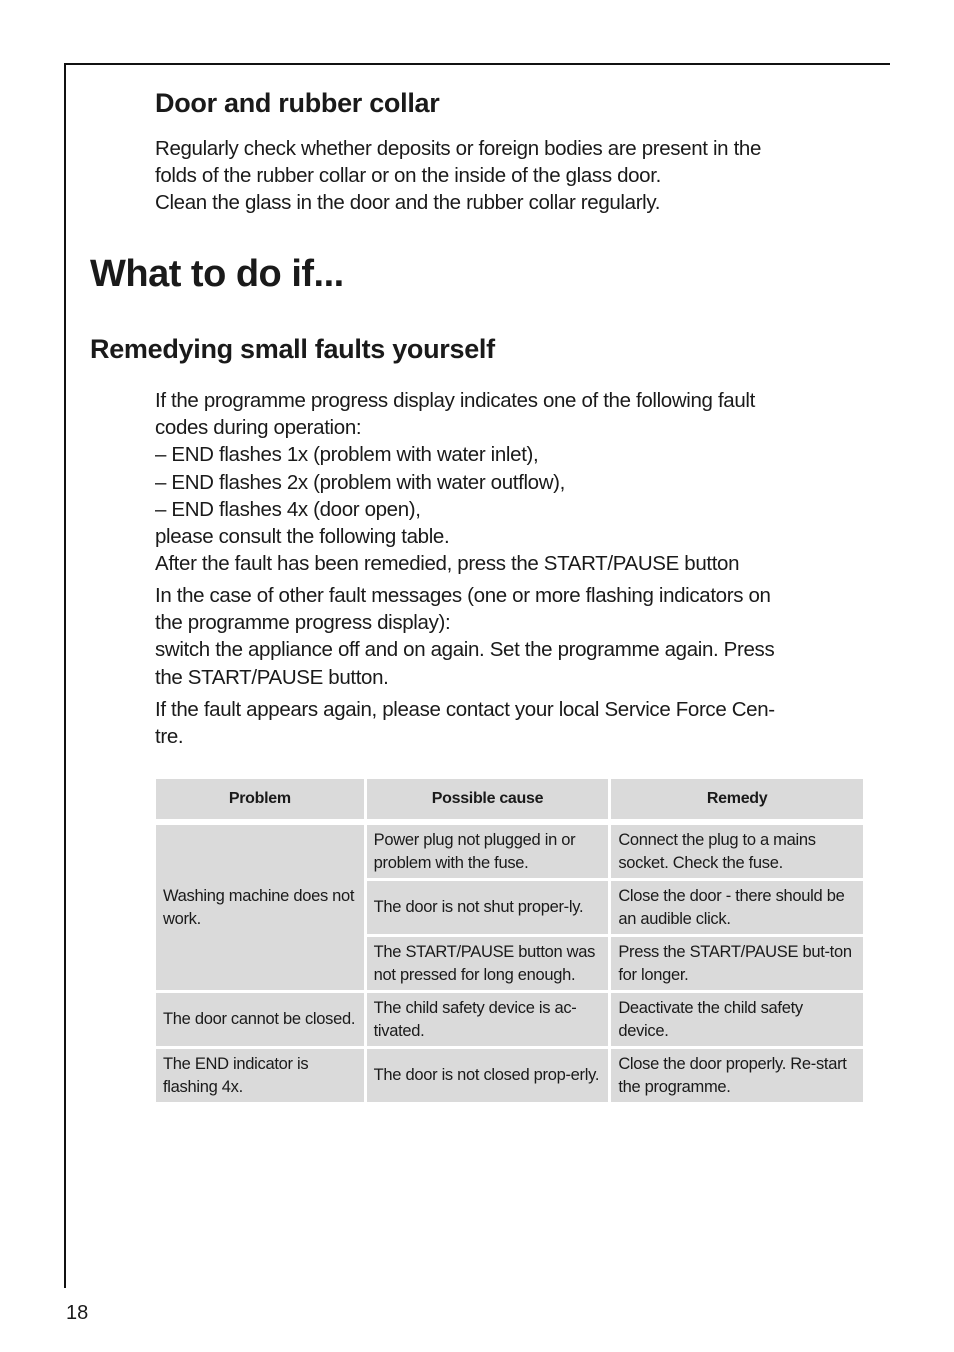  I want to click on problem-cell: The door cannot be closed., so click(260, 1019).